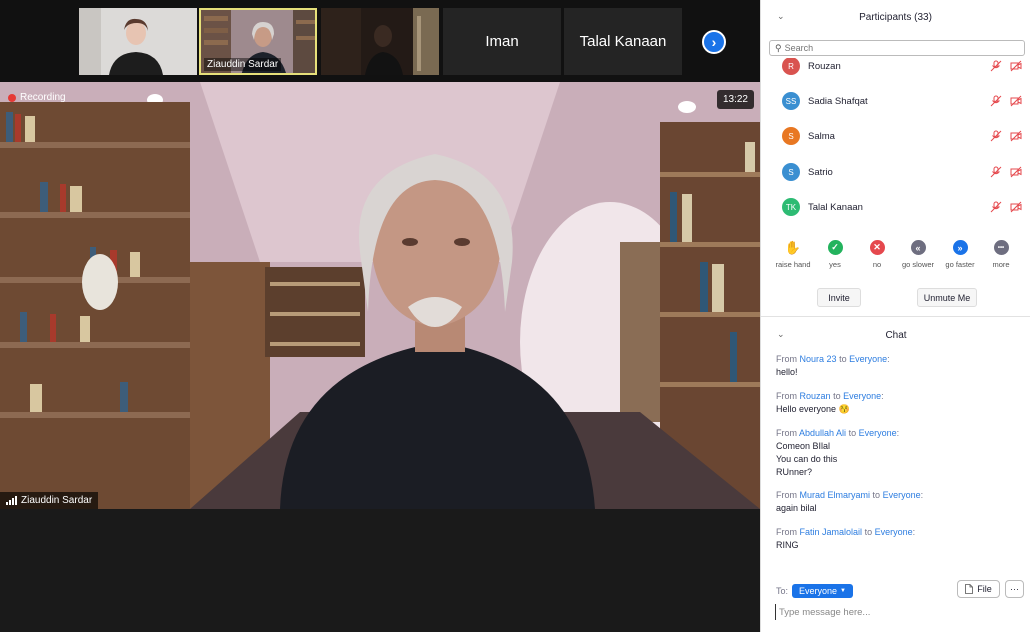  I want to click on go-faster-button: » go faster, so click(960, 254).